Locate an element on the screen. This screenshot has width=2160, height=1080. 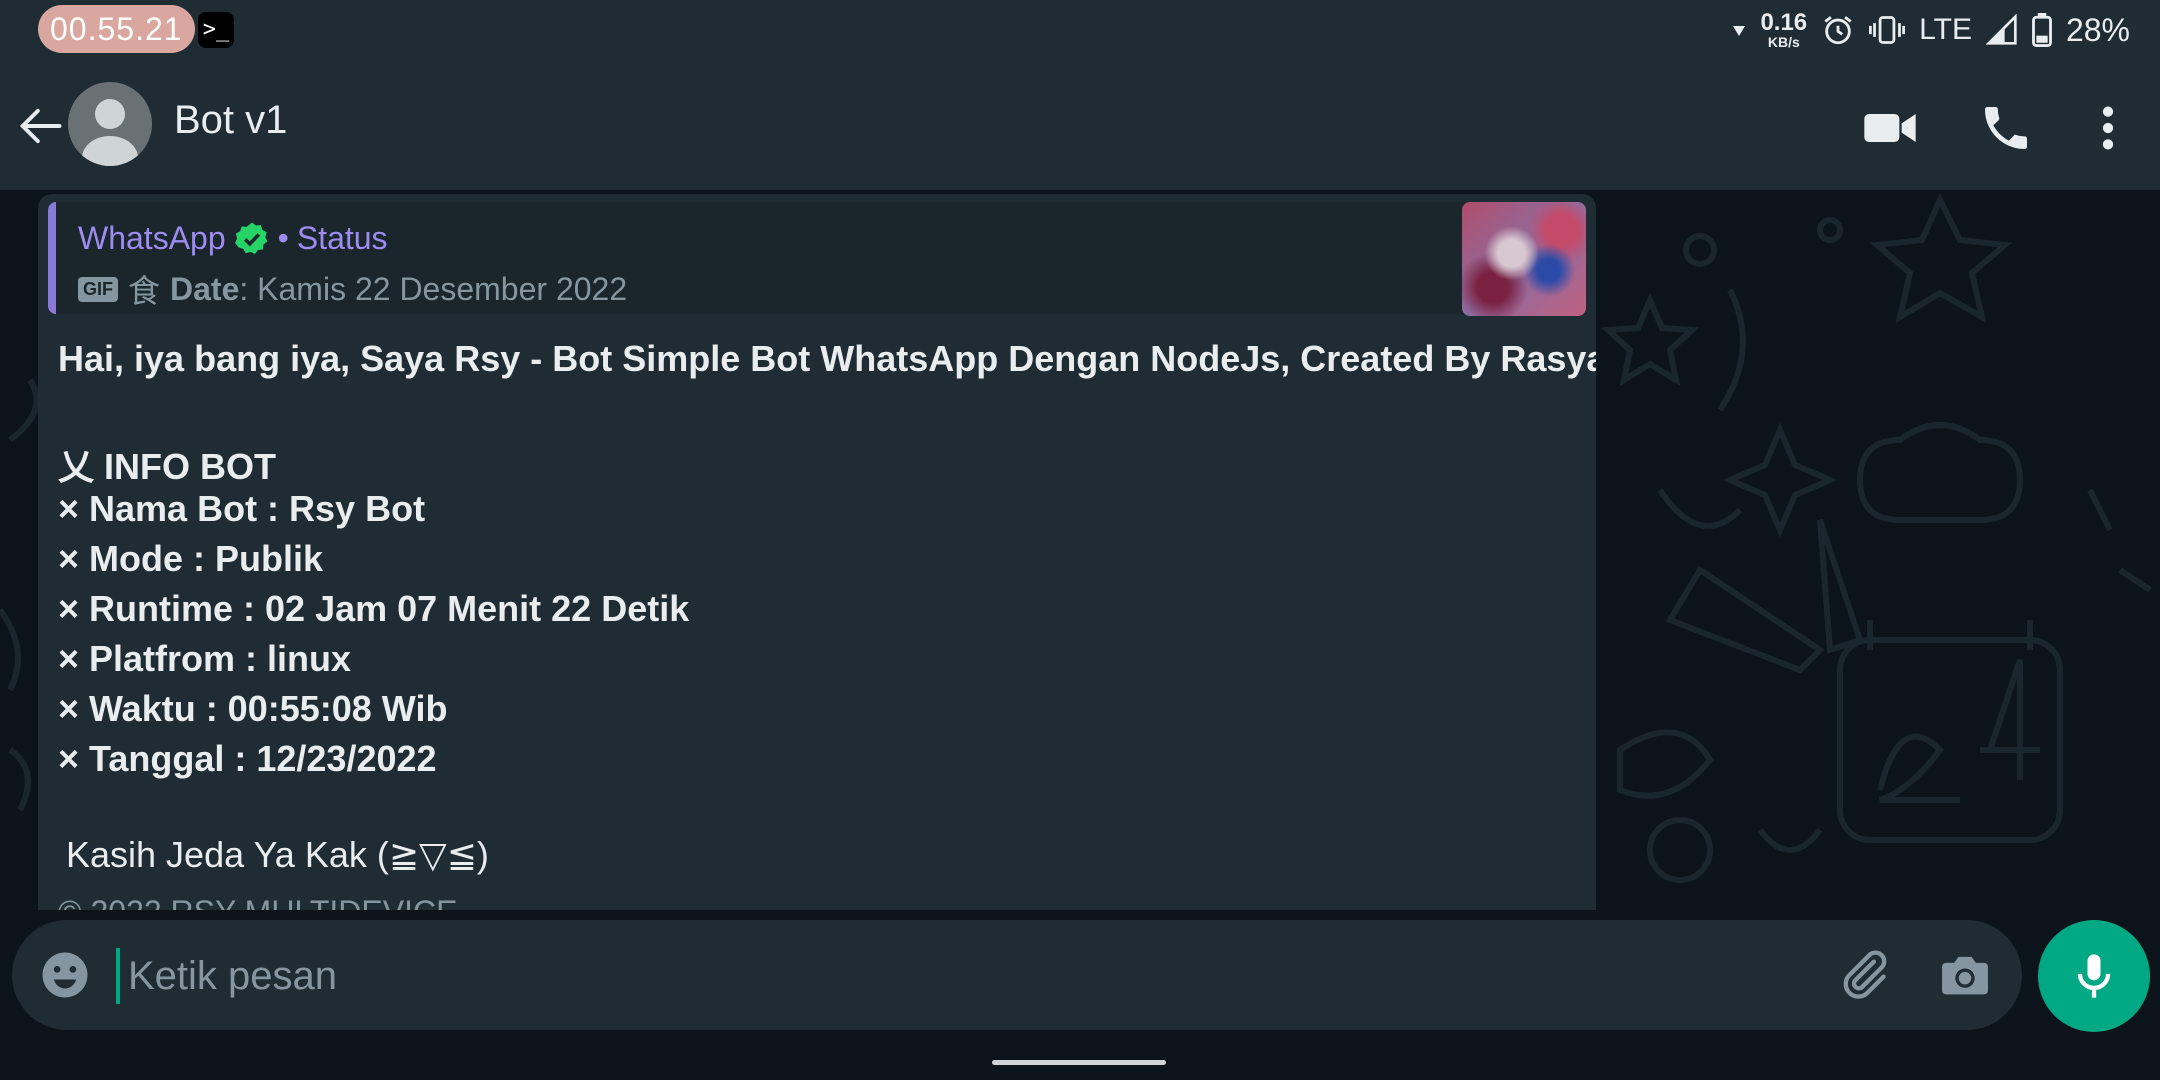
chat-title: Bot v1 is located at coordinates (230, 120).